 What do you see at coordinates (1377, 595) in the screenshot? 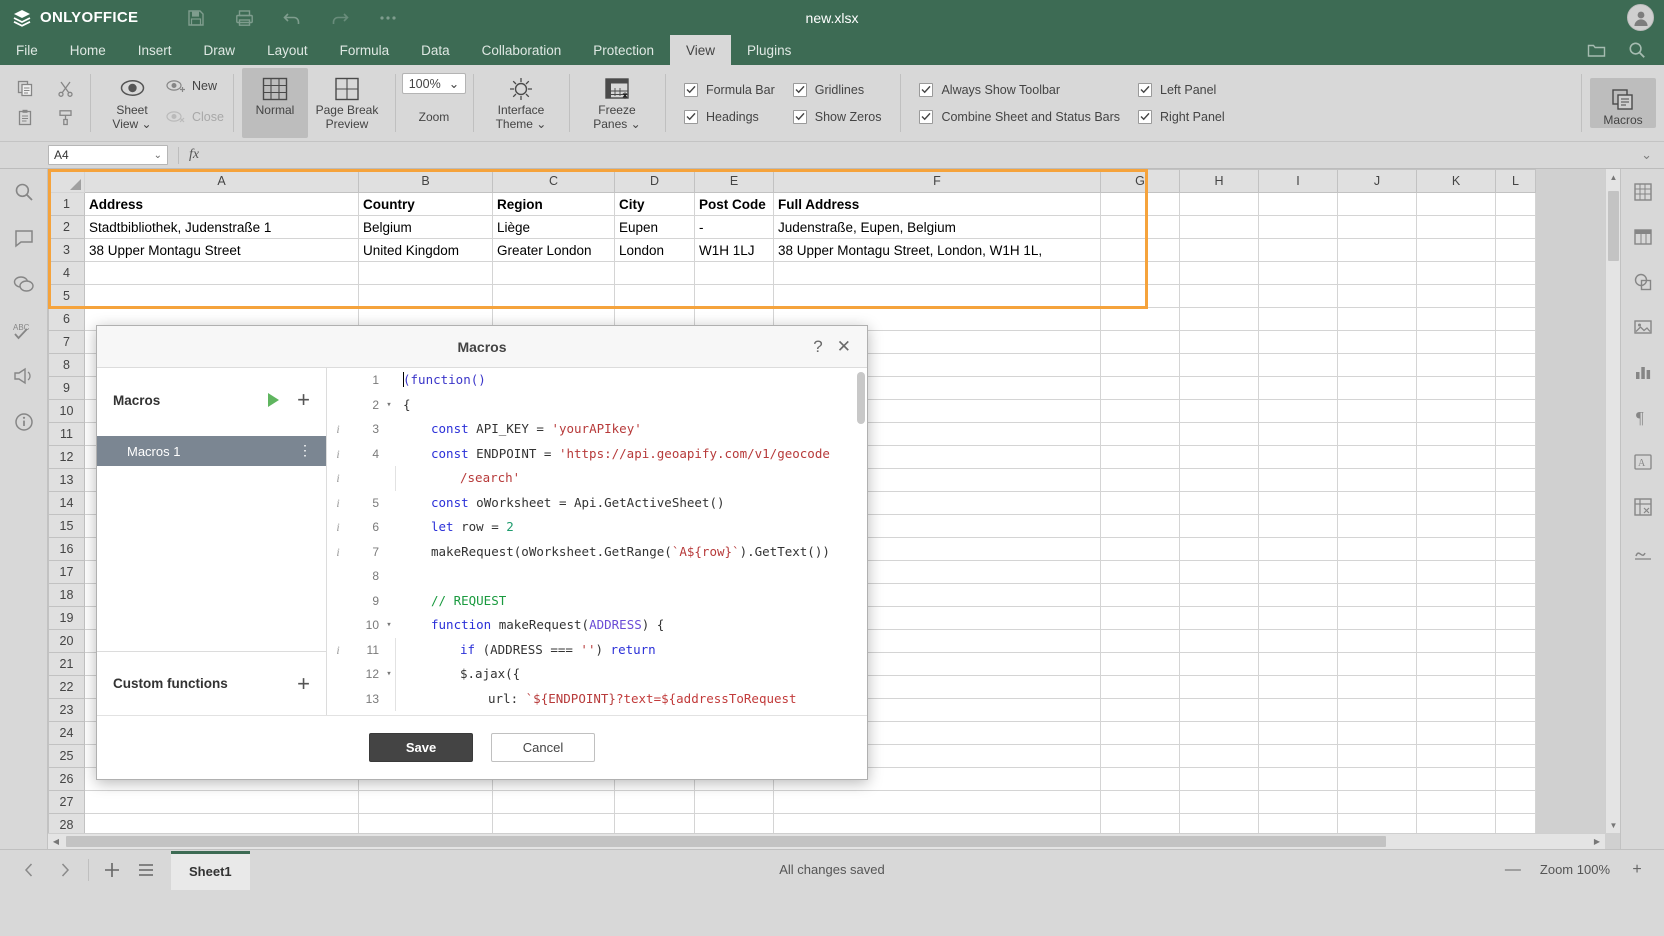
I see `cell-J18` at bounding box center [1377, 595].